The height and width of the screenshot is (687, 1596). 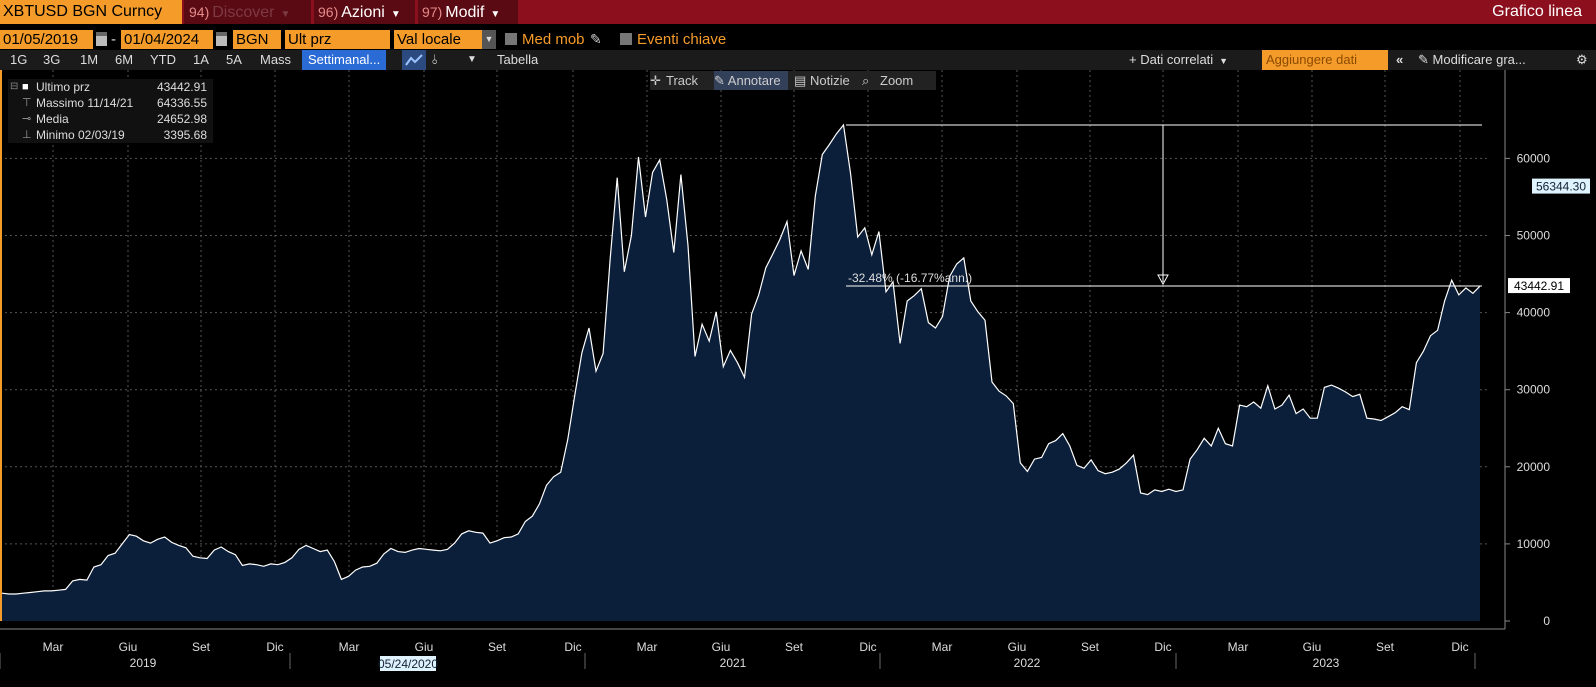 What do you see at coordinates (110, 87) in the screenshot?
I see `legend-row: ■ Ultimo prz 43442.91` at bounding box center [110, 87].